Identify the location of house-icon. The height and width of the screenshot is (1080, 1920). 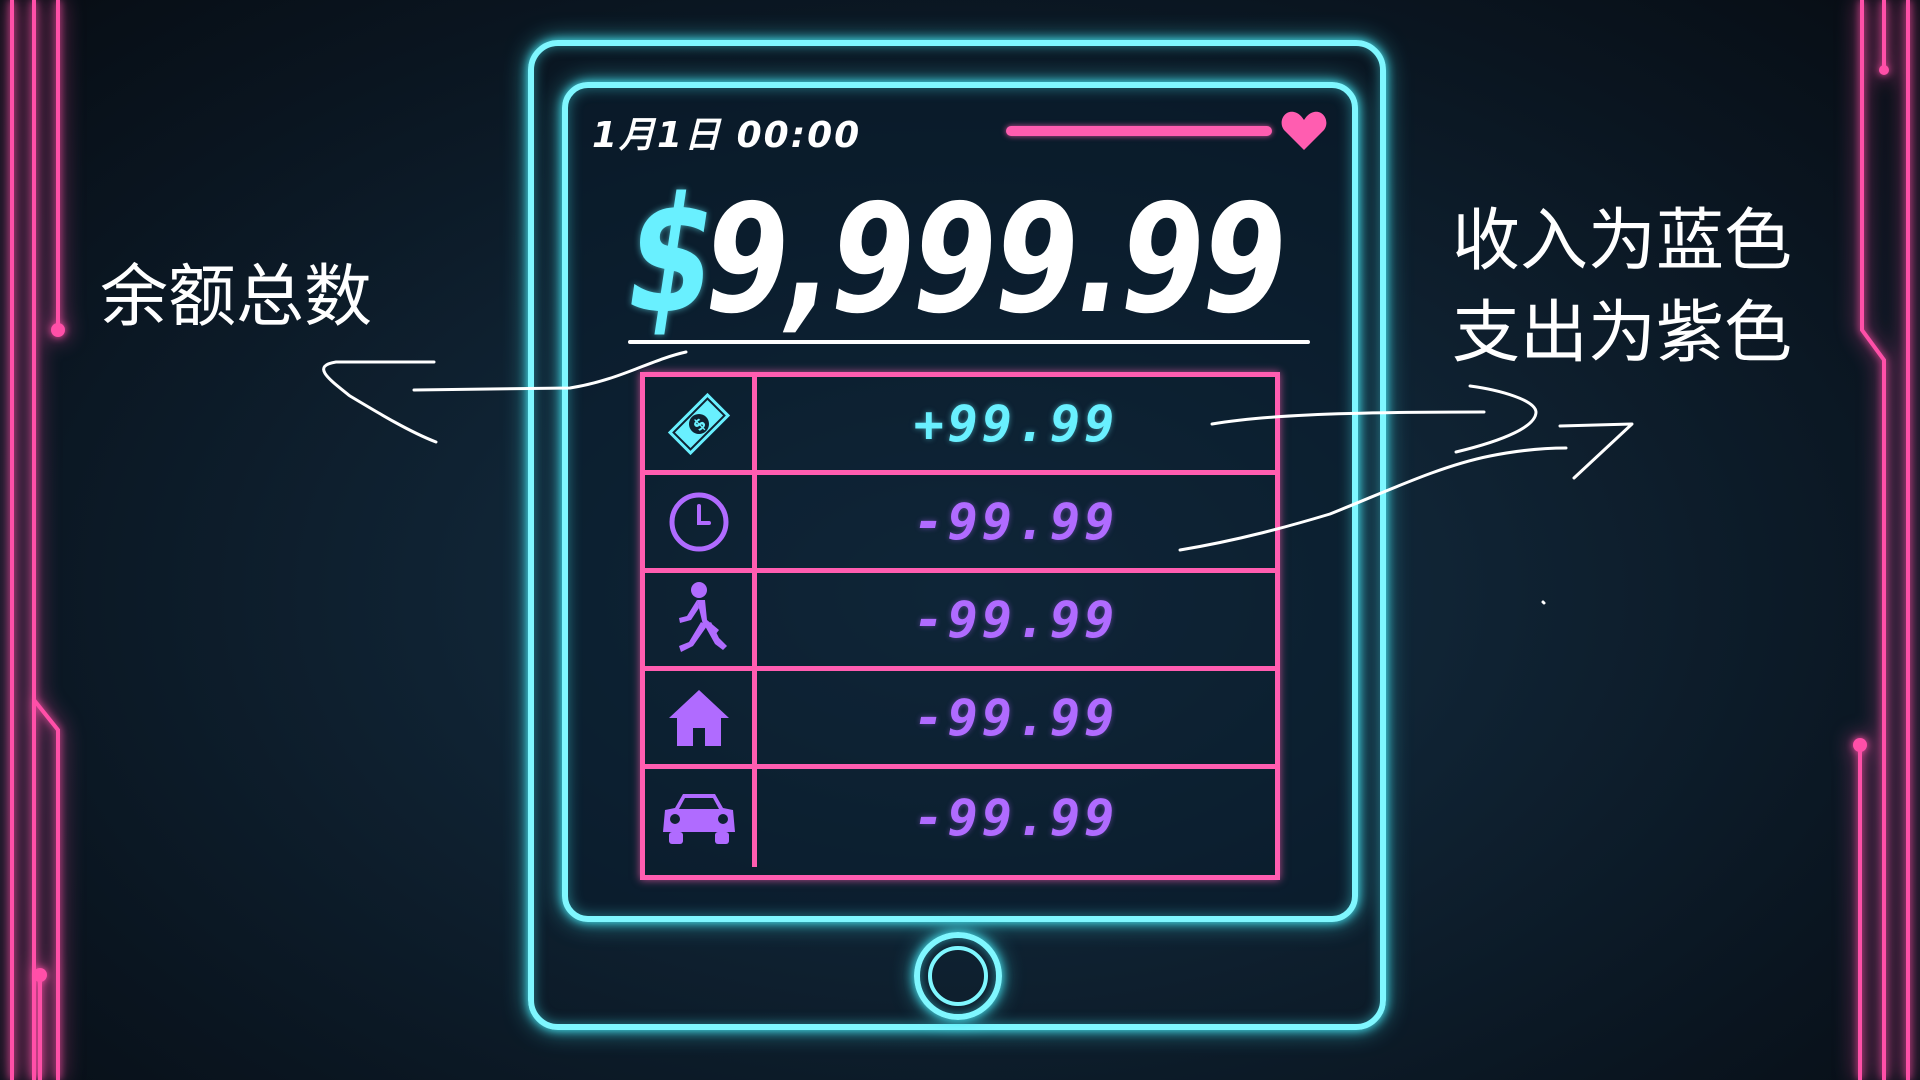
(698, 717).